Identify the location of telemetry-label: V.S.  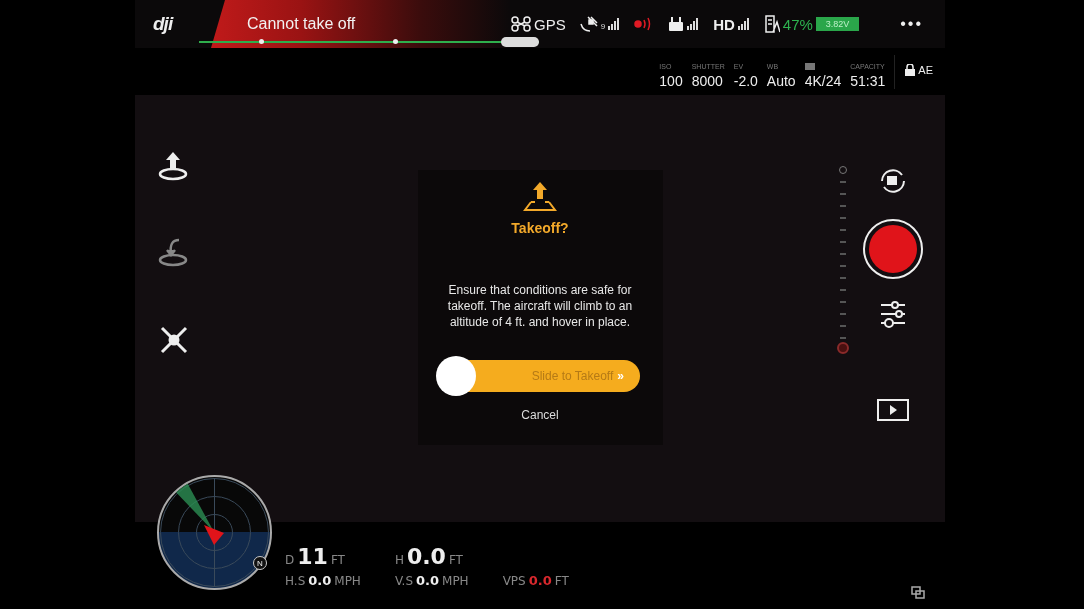
(403, 580).